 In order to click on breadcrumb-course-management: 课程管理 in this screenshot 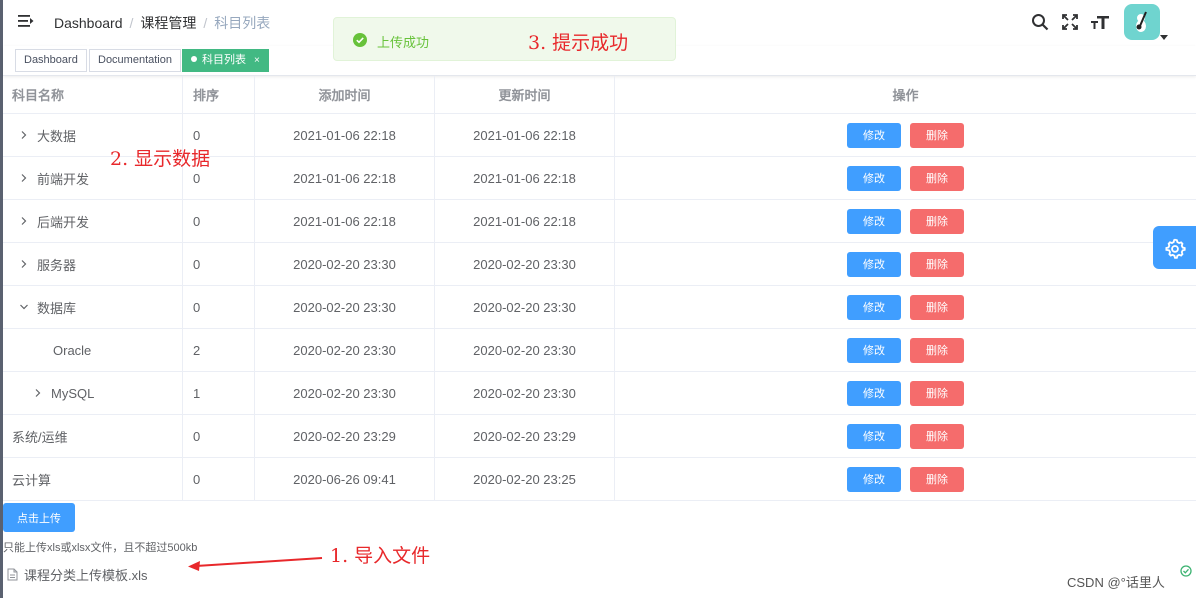, I will do `click(168, 23)`.